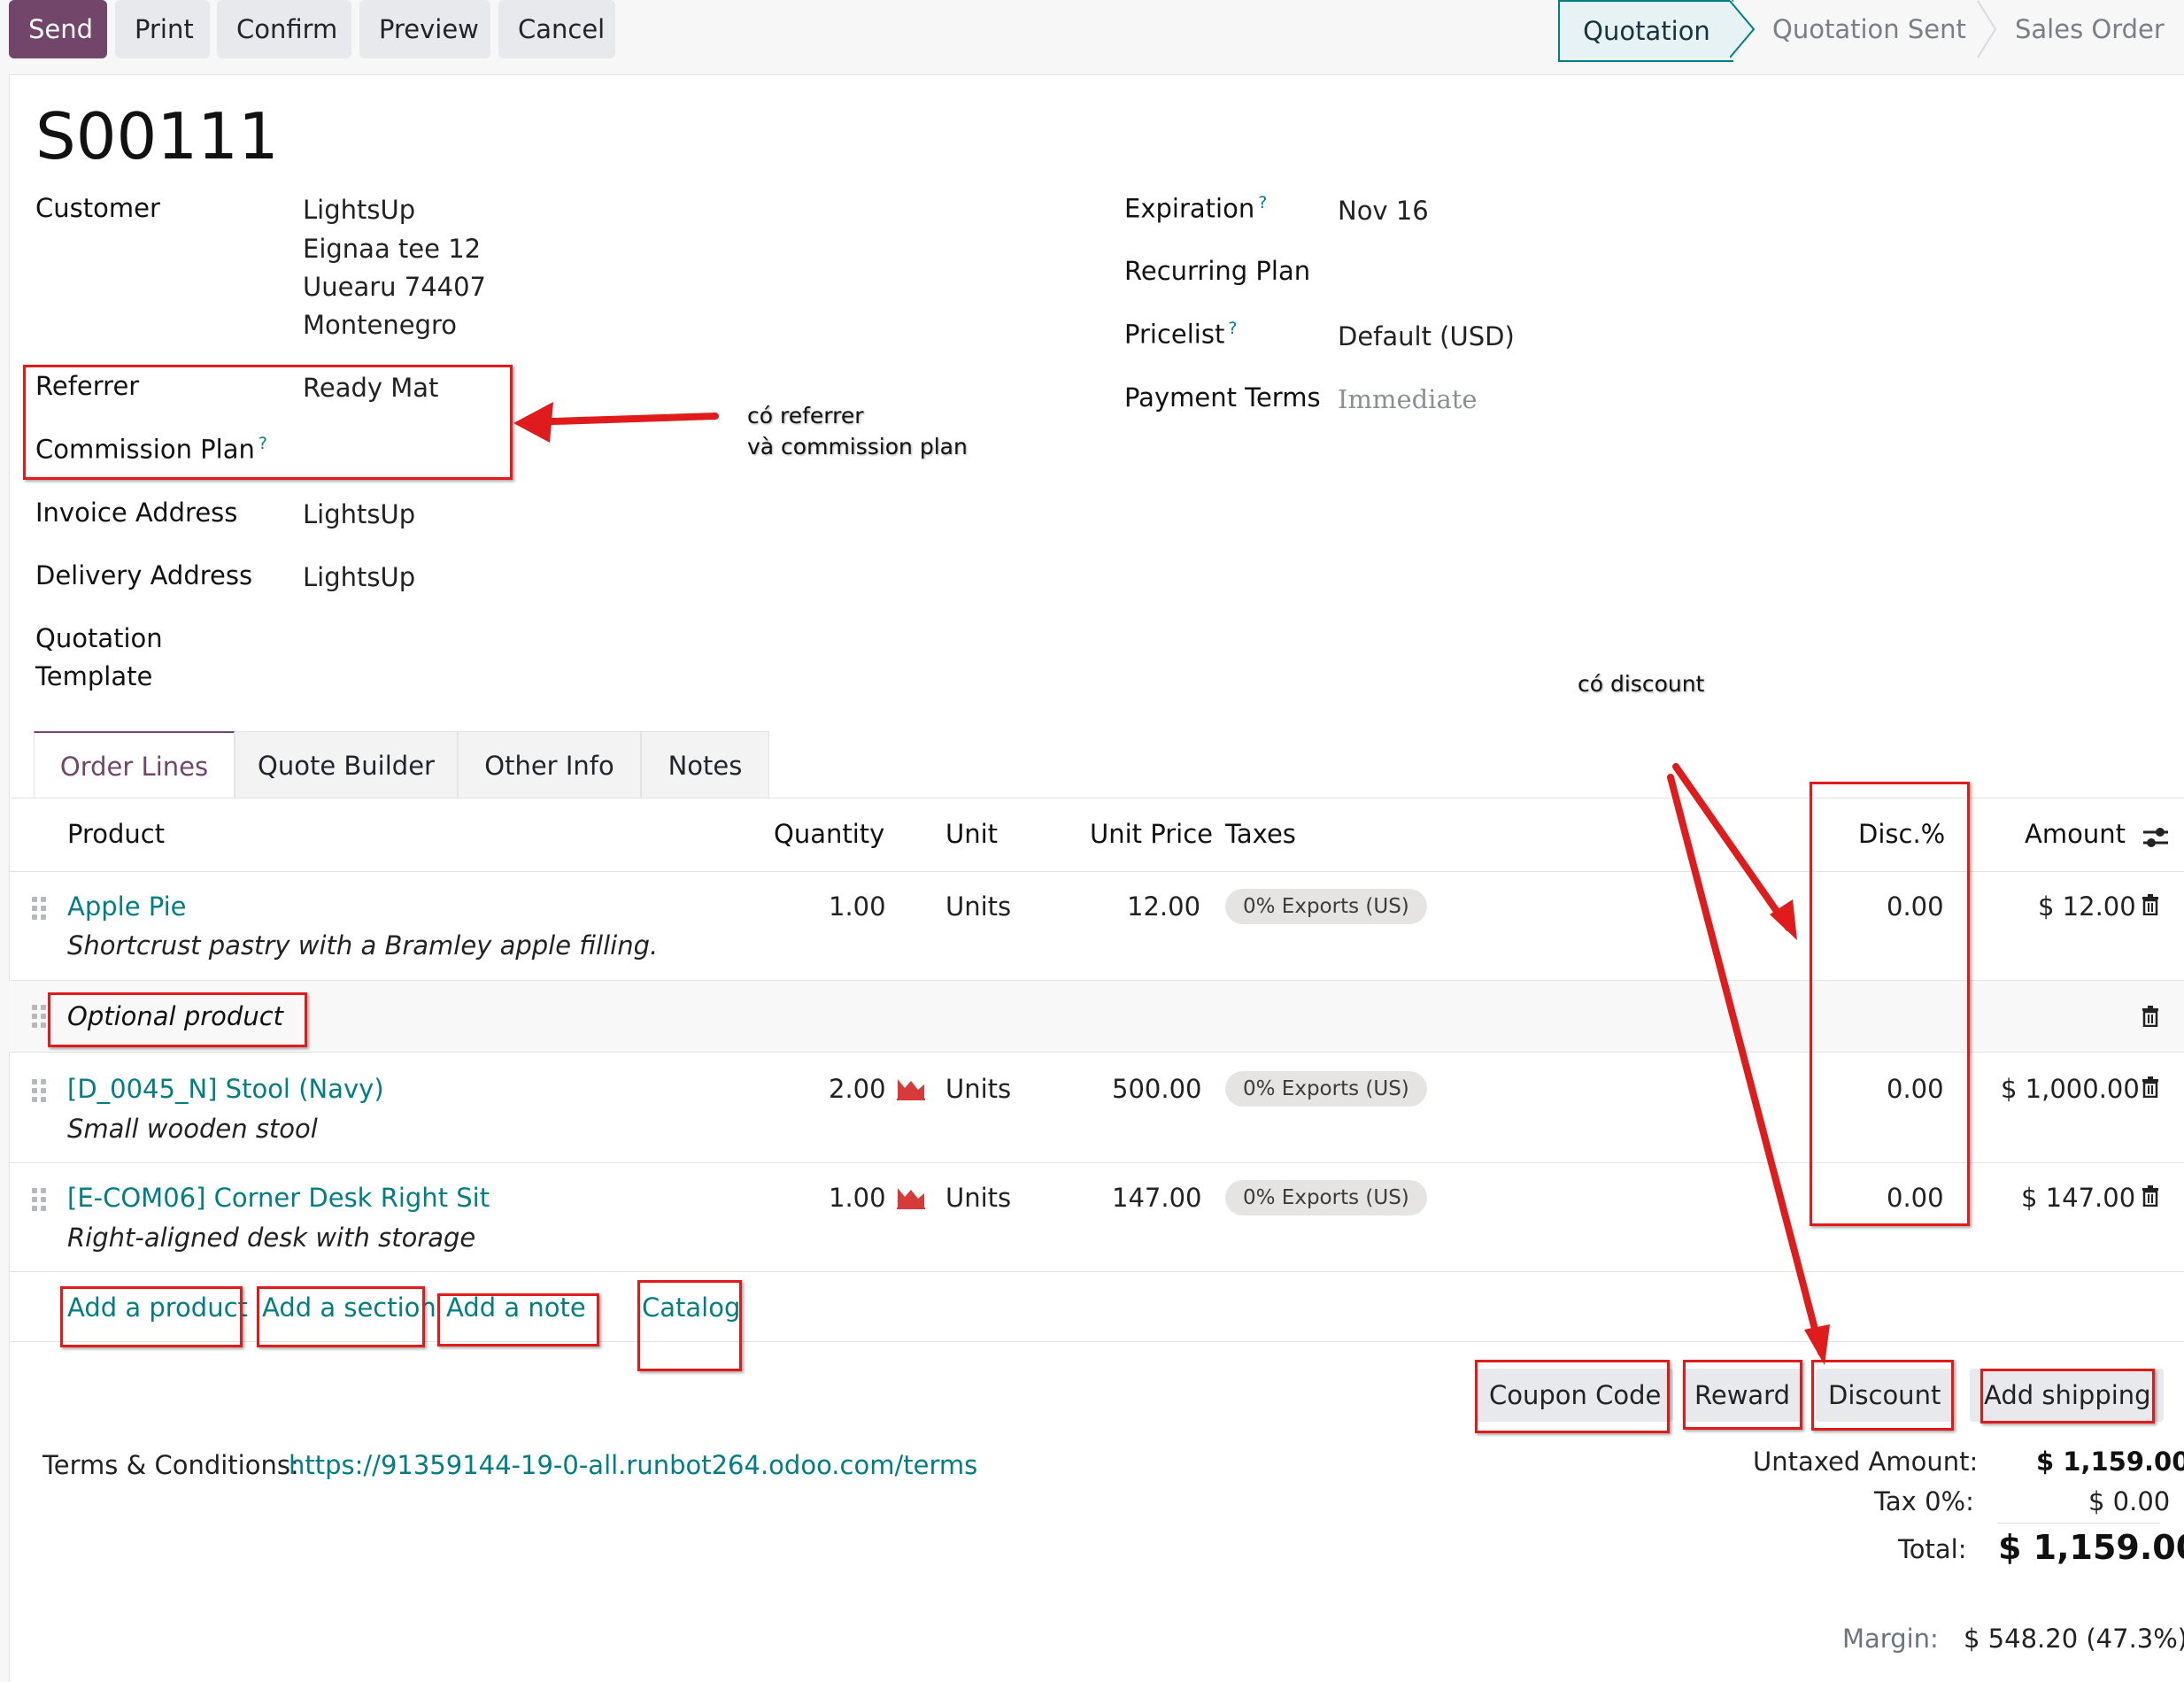 This screenshot has width=2184, height=1682. I want to click on annotation-referrer-text-2: và commission plan, so click(857, 446).